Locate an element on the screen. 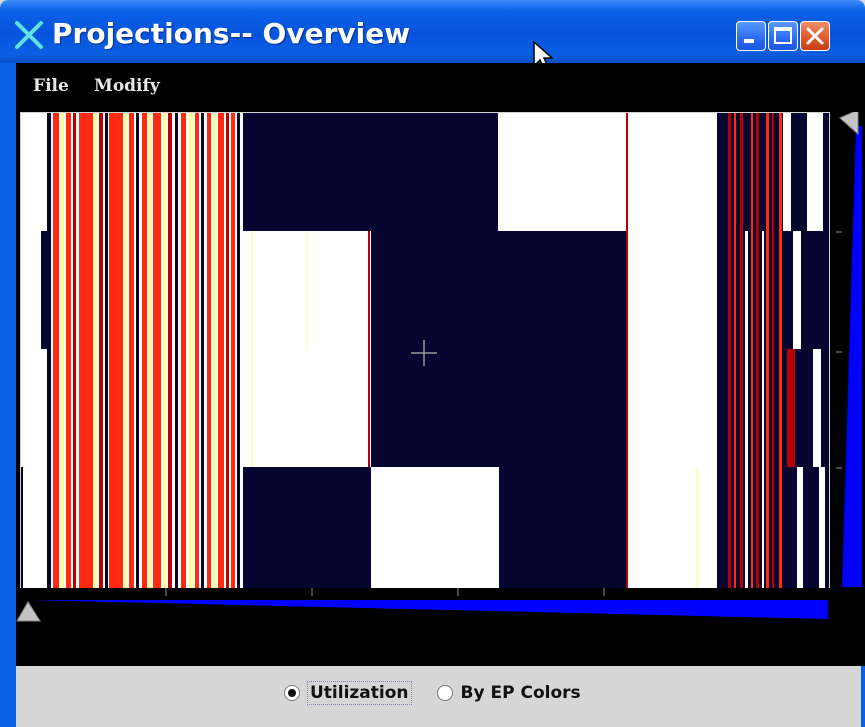 The height and width of the screenshot is (727, 865). ep-colors-label: By EP Colors is located at coordinates (521, 693).